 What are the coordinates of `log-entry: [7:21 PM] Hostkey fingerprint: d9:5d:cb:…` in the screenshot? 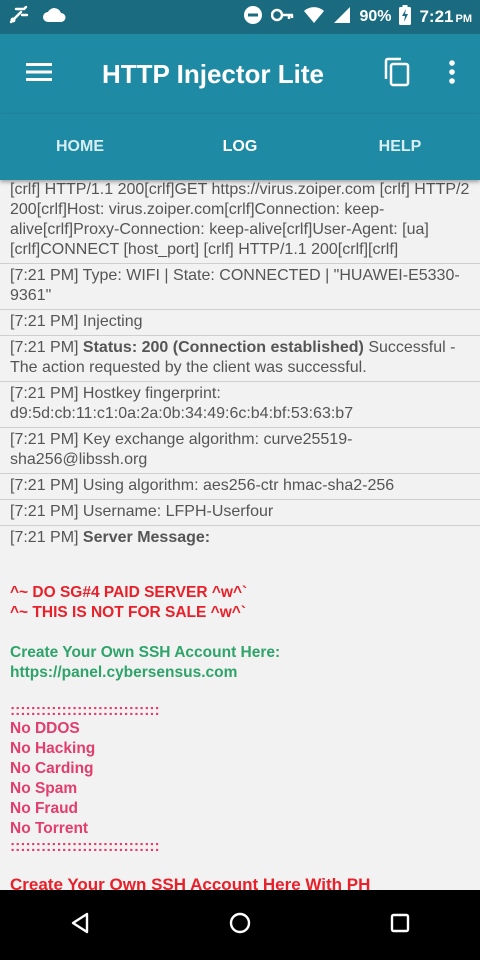 It's located at (240, 405).